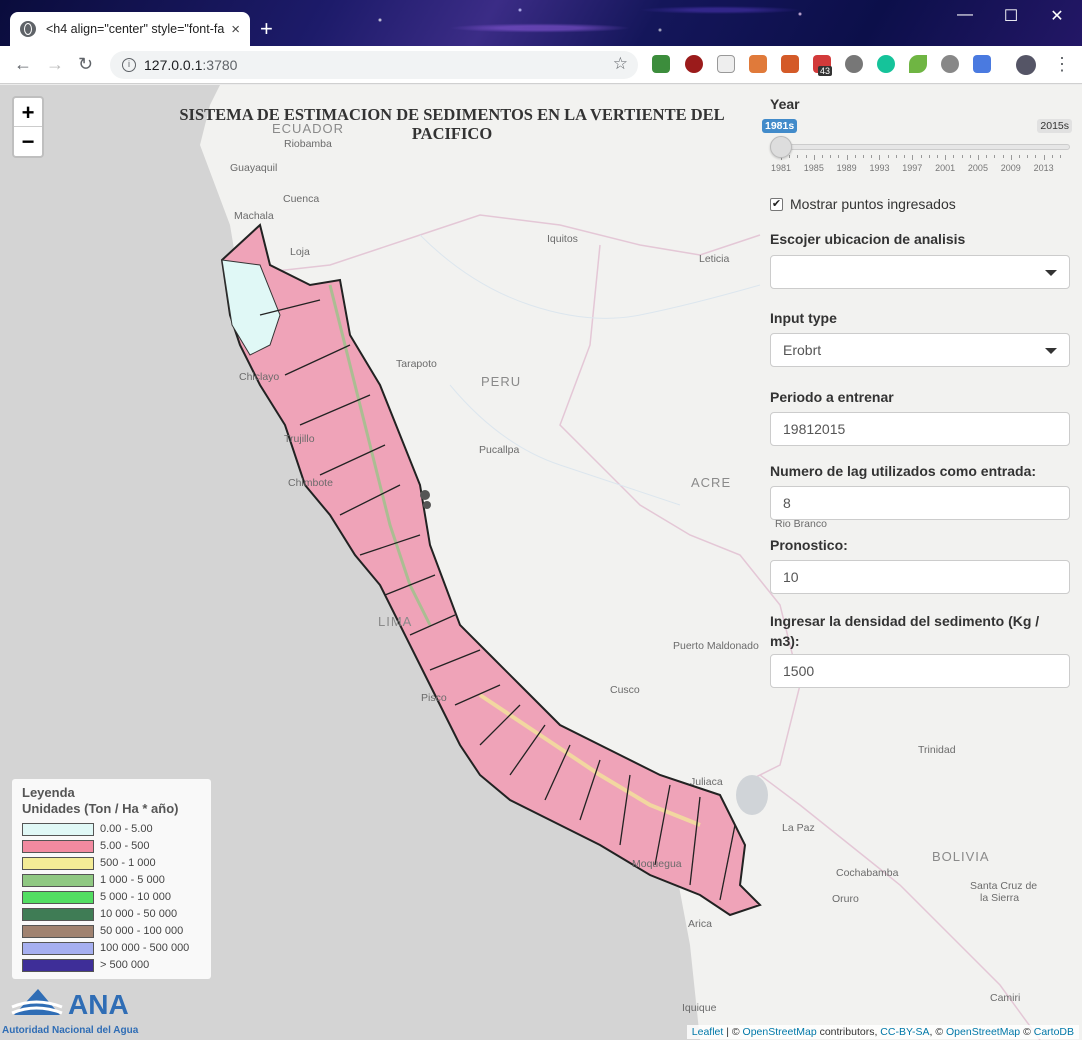 Image resolution: width=1082 pixels, height=1040 pixels. Describe the element at coordinates (125, 965) in the screenshot. I see `legend-item-label: > 500 000` at that location.